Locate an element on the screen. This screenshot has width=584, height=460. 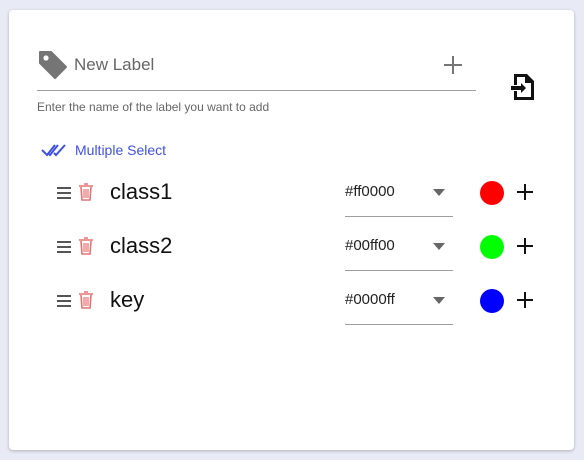
tag-icon is located at coordinates (53, 65).